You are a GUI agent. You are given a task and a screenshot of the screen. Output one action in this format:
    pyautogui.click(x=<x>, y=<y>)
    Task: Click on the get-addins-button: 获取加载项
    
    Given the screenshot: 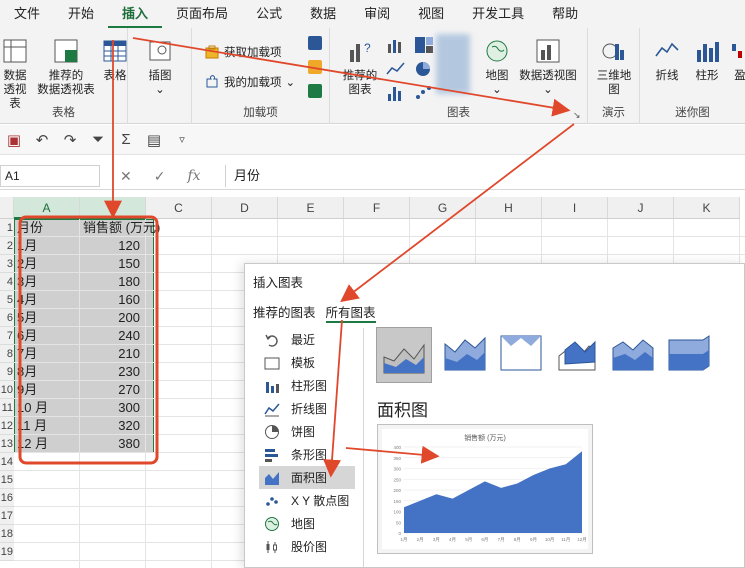 What is the action you would take?
    pyautogui.click(x=243, y=52)
    